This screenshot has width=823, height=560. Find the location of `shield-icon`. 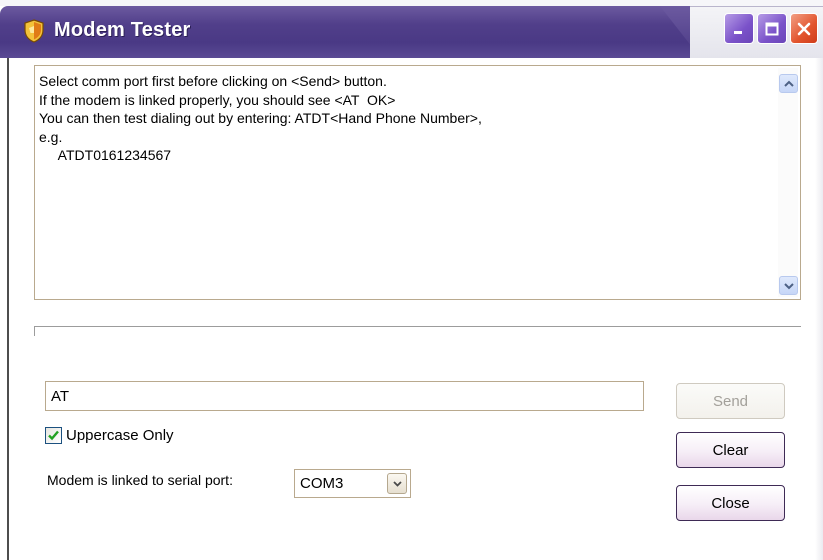

shield-icon is located at coordinates (34, 31).